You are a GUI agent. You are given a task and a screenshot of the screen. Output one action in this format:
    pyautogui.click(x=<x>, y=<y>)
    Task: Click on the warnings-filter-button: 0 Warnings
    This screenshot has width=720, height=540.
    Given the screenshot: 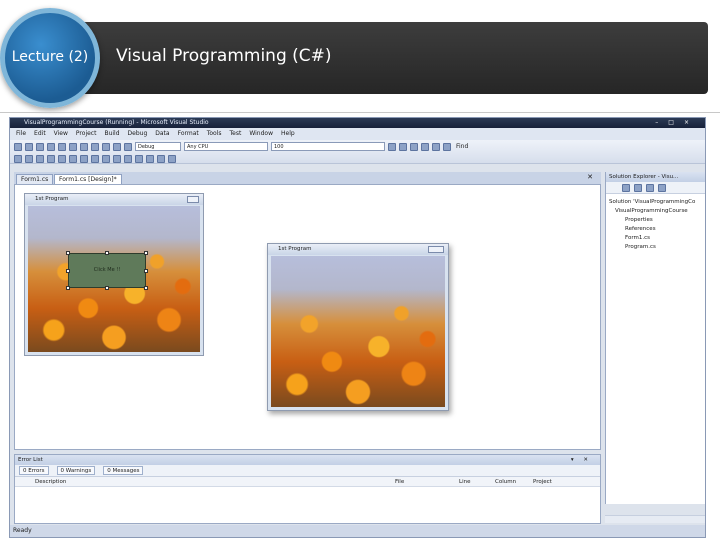 What is the action you would take?
    pyautogui.click(x=76, y=470)
    